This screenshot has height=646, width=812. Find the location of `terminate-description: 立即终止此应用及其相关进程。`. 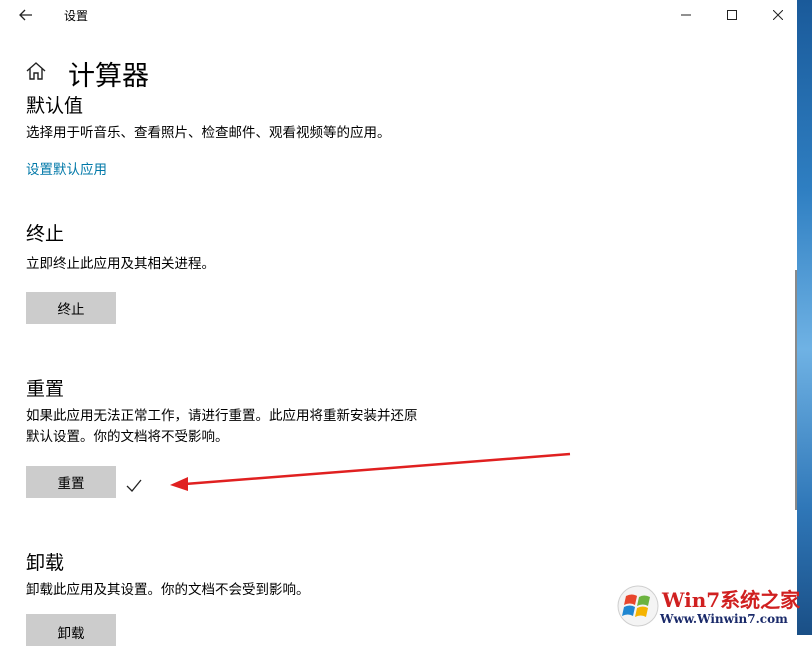

terminate-description: 立即终止此应用及其相关进程。 is located at coordinates (120, 264).